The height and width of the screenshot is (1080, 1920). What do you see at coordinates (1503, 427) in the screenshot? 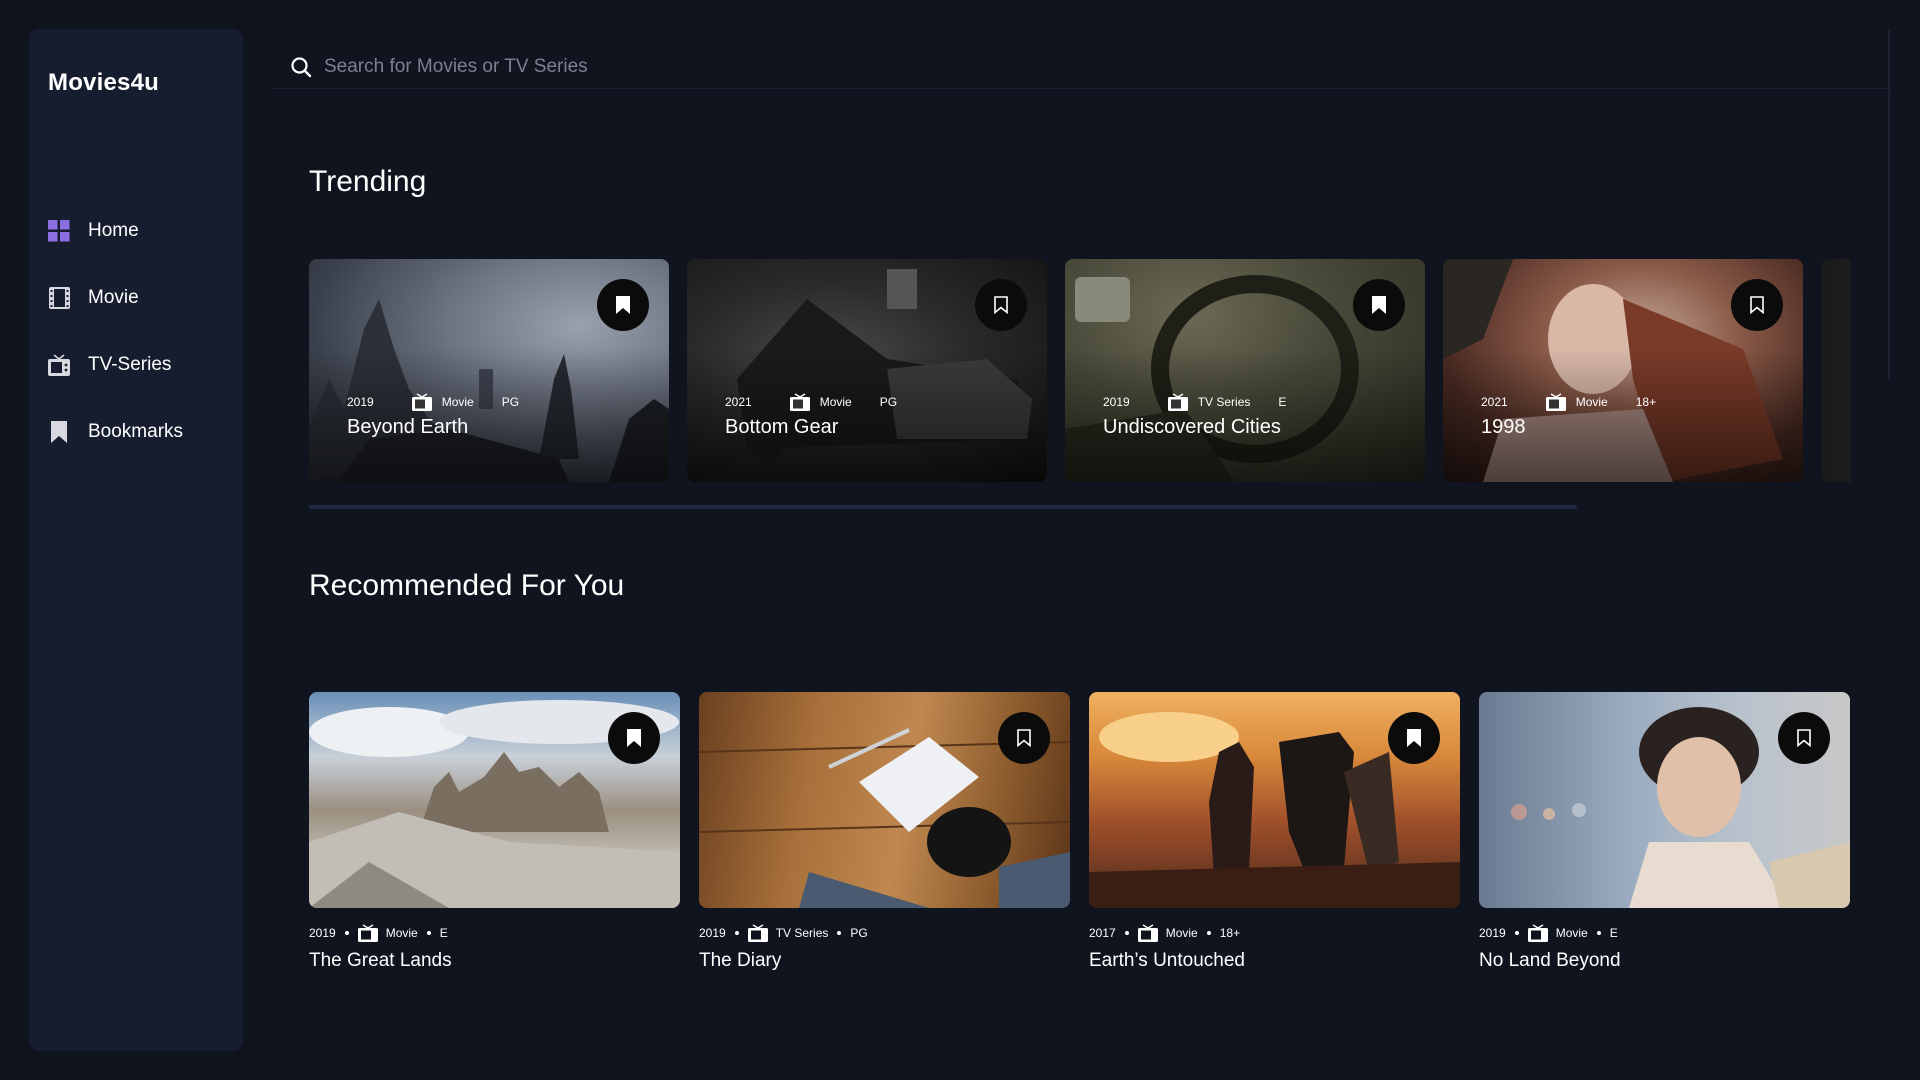
I see `card-title: 1998` at bounding box center [1503, 427].